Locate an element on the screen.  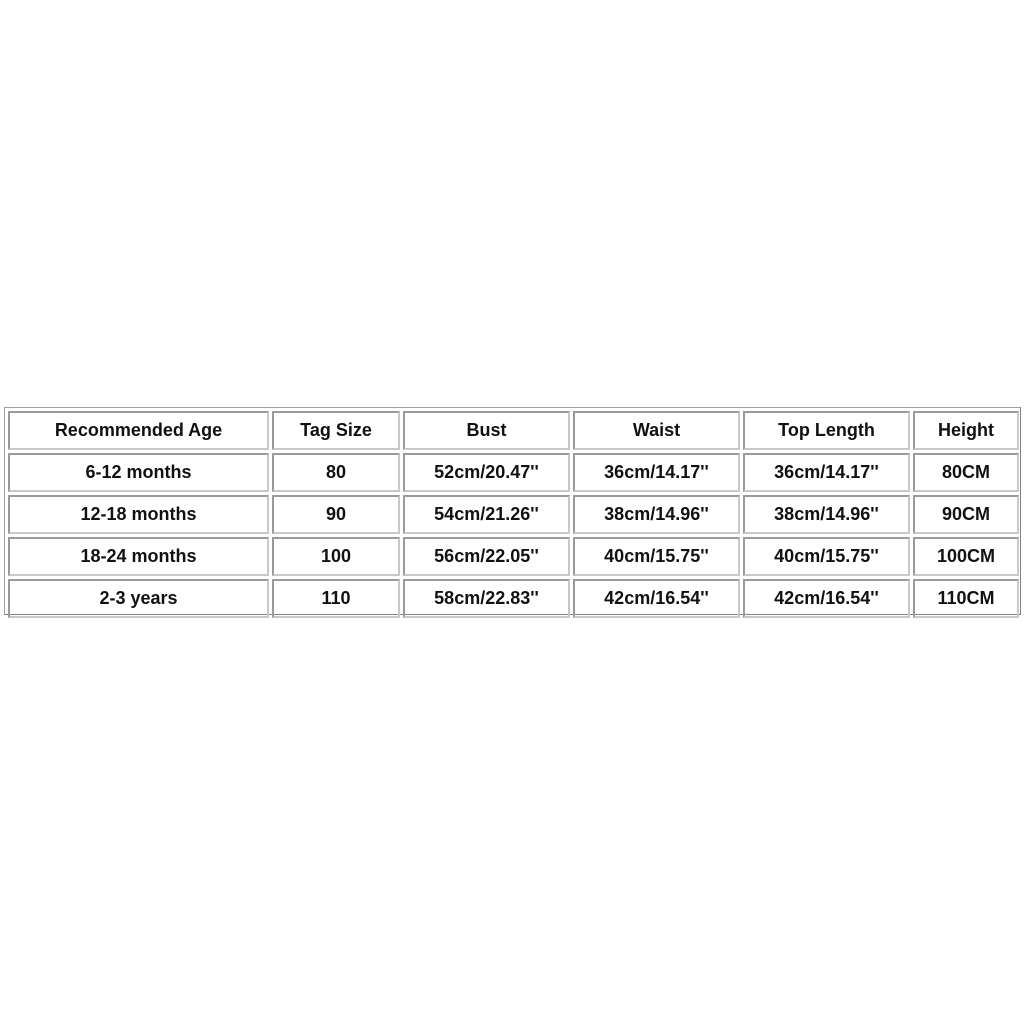
cell-height: 110CM is located at coordinates (966, 598).